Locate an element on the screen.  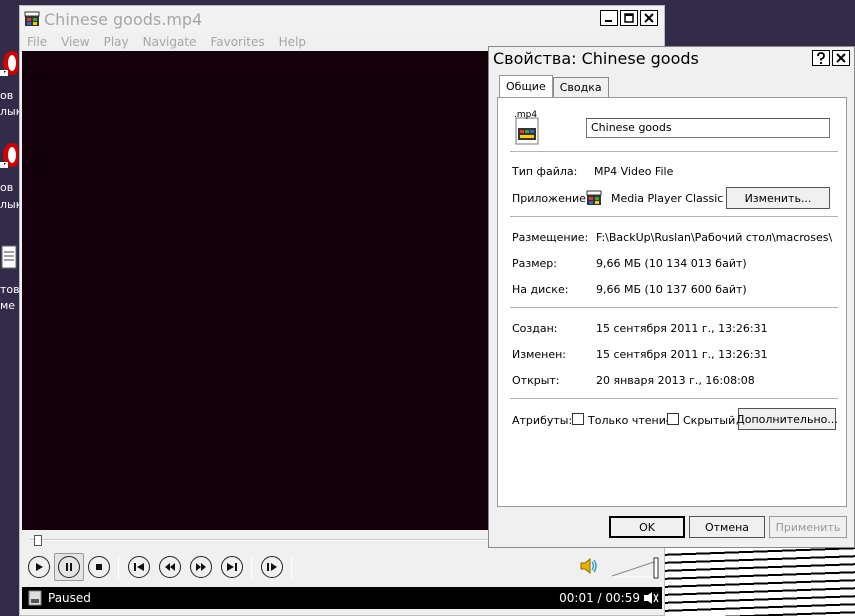
play-icon is located at coordinates (39, 567).